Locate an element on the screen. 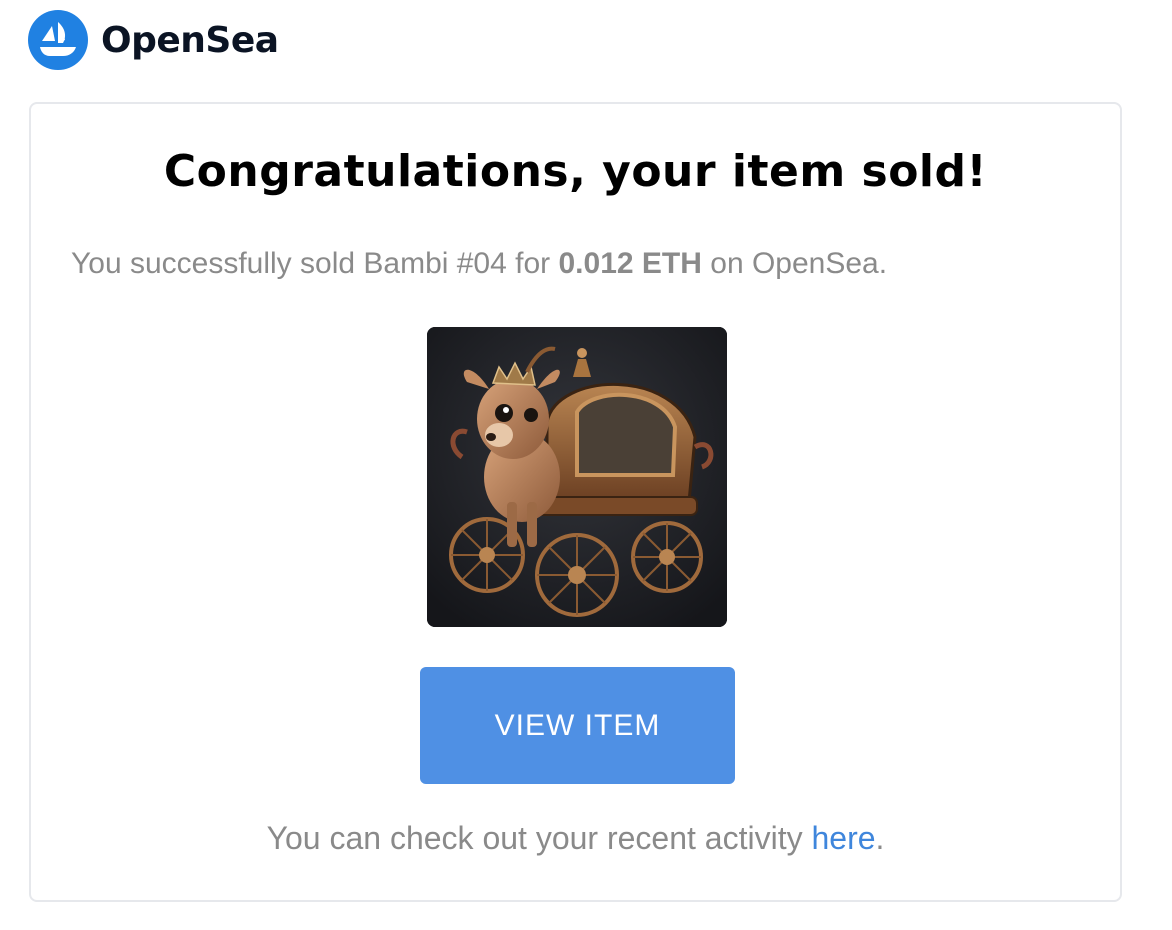 This screenshot has width=1172, height=930. sale-message-prefix: You successfully sold Bambi #04 for is located at coordinates (315, 263).